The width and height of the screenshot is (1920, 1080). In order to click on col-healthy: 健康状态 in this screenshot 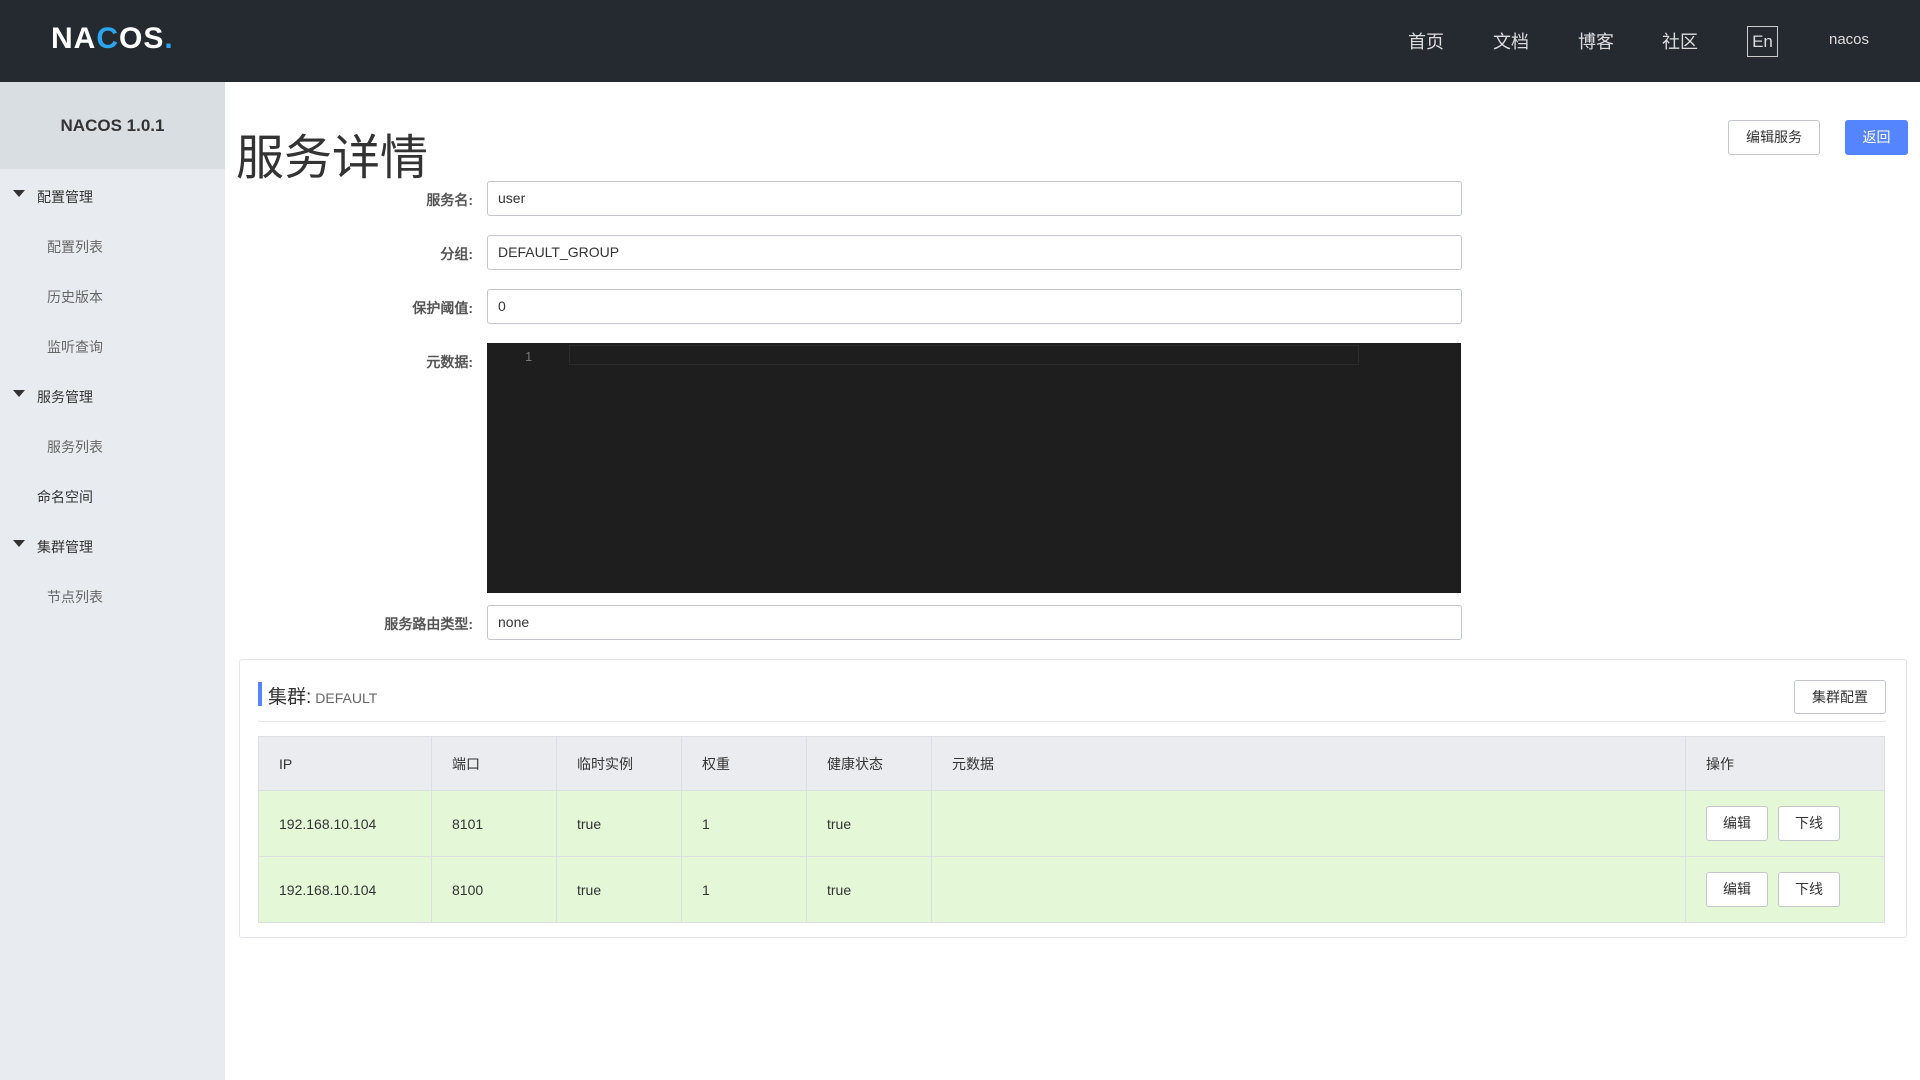, I will do `click(869, 763)`.